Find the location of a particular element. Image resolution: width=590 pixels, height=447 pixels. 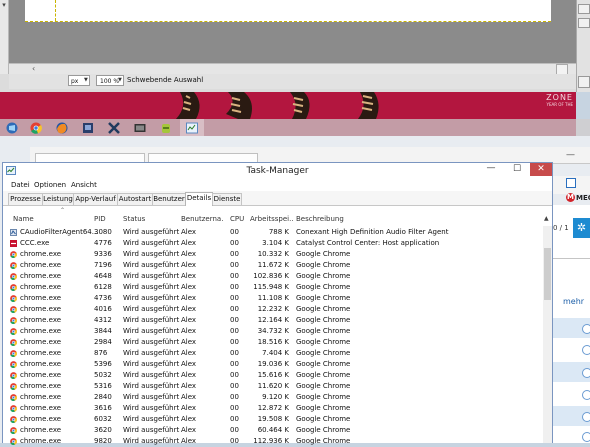

column-pid: PID is located at coordinates (100, 219).